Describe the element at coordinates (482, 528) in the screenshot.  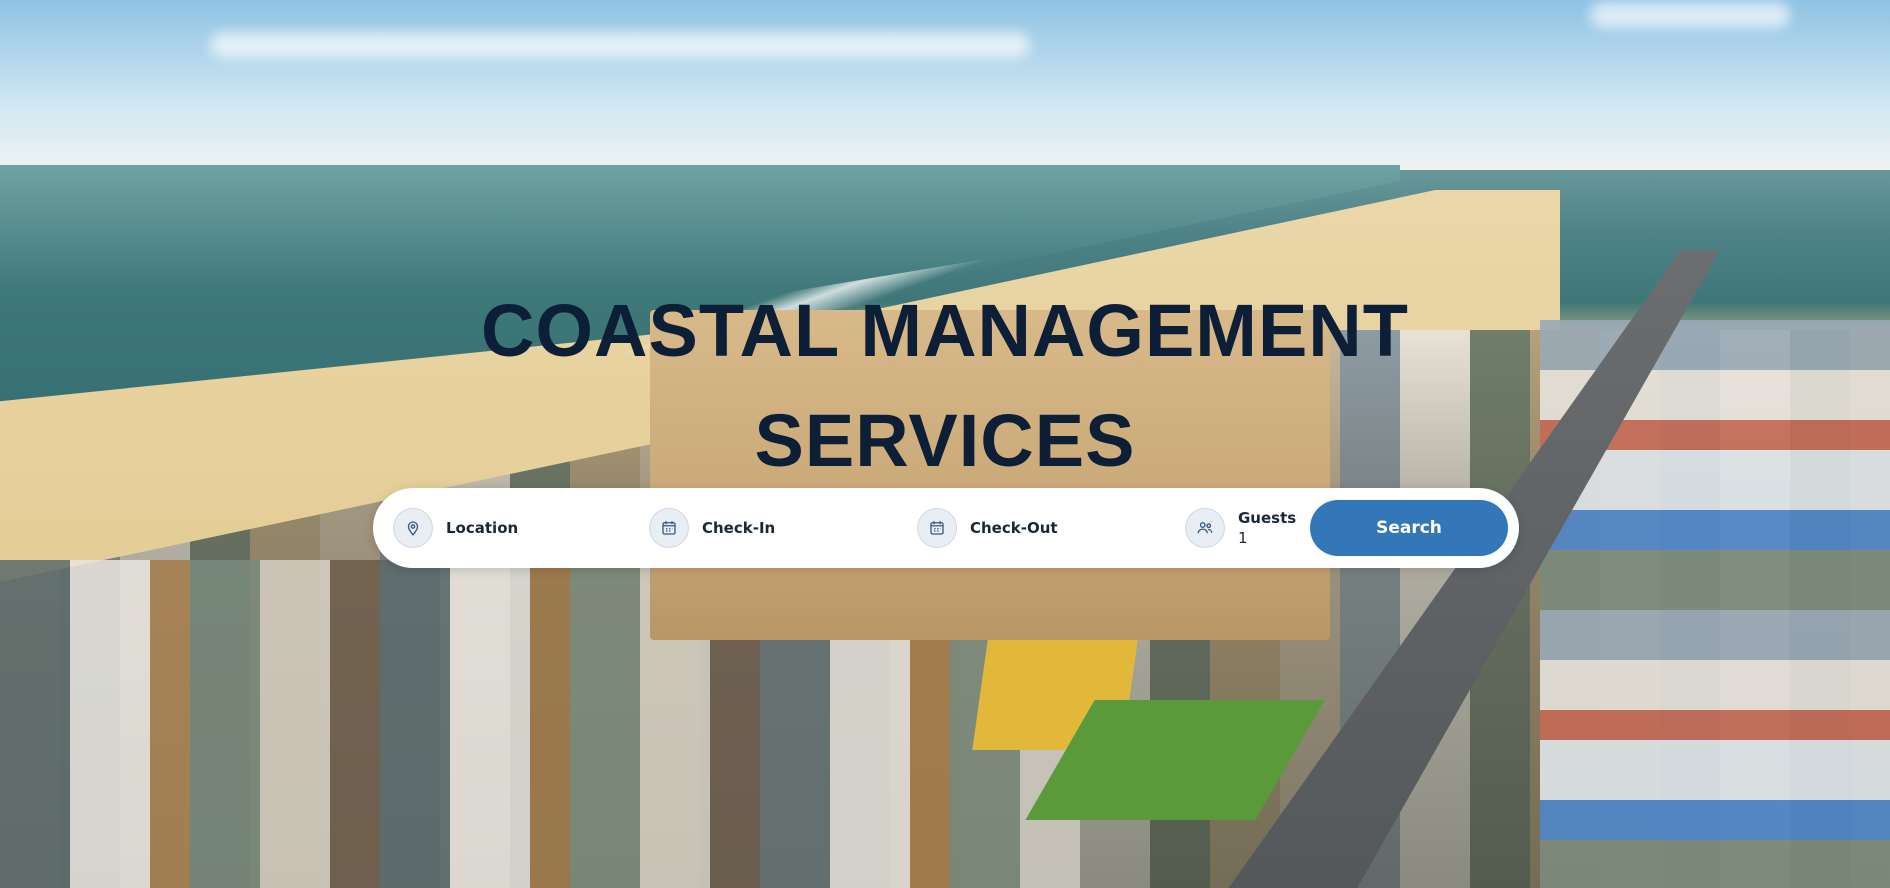
I see `location-label: Location` at that location.